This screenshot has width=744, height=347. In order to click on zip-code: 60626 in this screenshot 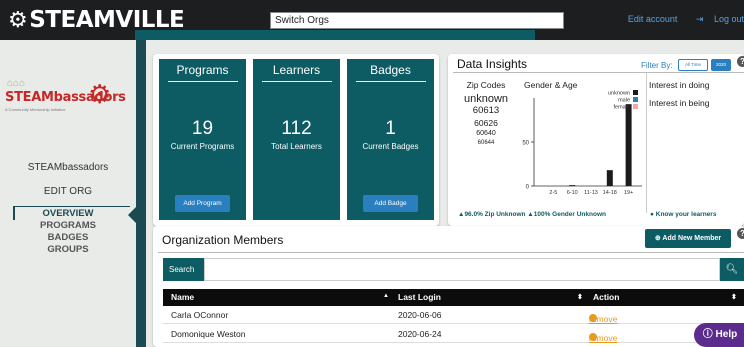, I will do `click(486, 123)`.